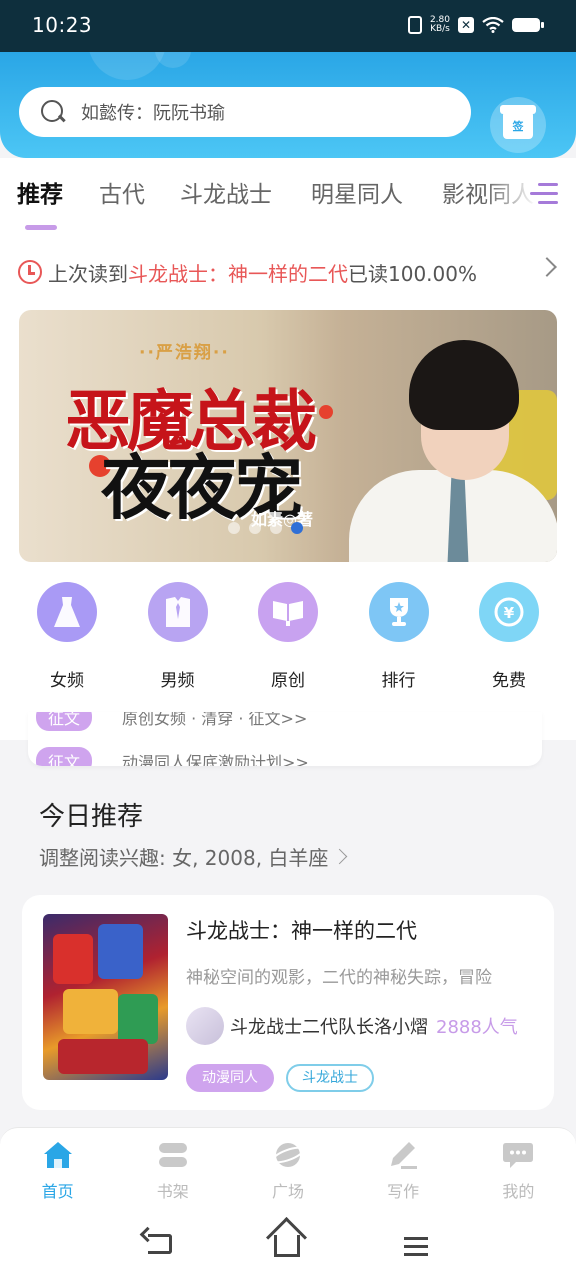 This screenshot has height=1280, width=576. I want to click on announcement-row: 征文 动漫同人保底激励计划>>, so click(172, 756).